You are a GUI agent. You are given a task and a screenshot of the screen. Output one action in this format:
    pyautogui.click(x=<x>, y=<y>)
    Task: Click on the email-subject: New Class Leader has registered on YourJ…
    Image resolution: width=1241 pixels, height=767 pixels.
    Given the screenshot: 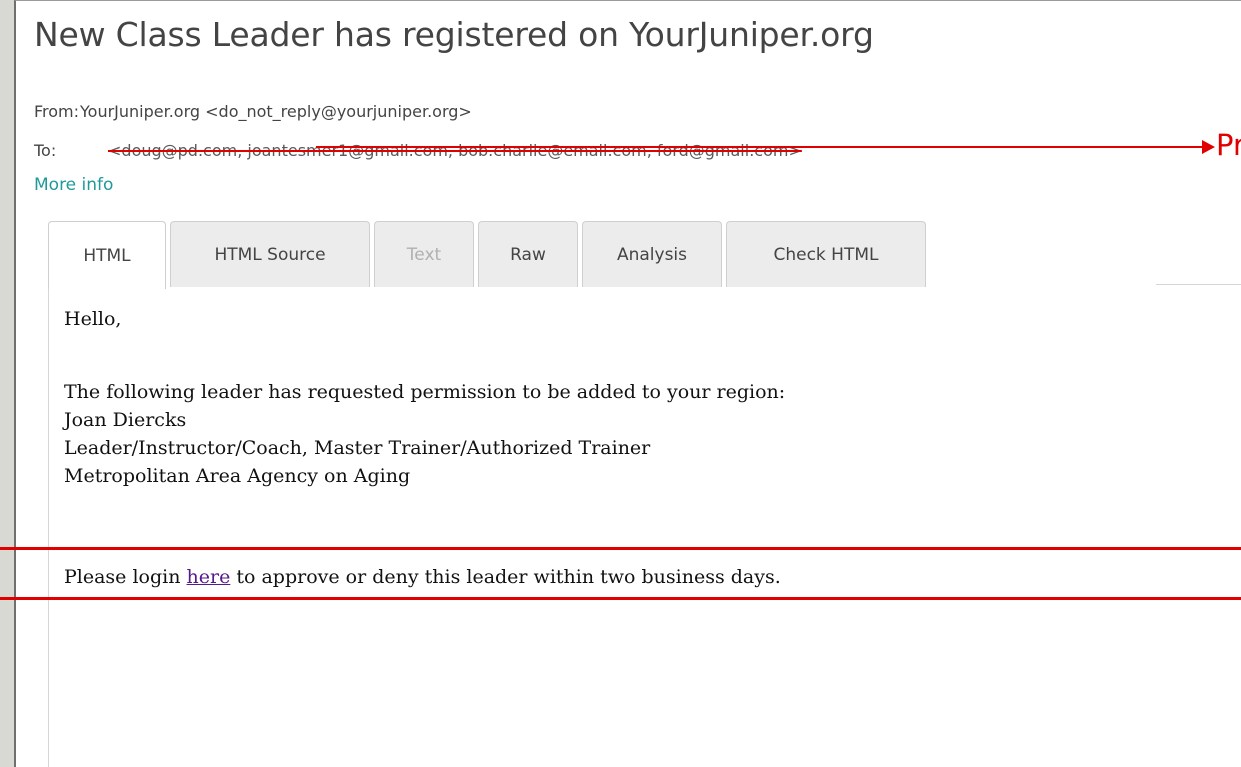 What is the action you would take?
    pyautogui.click(x=454, y=34)
    